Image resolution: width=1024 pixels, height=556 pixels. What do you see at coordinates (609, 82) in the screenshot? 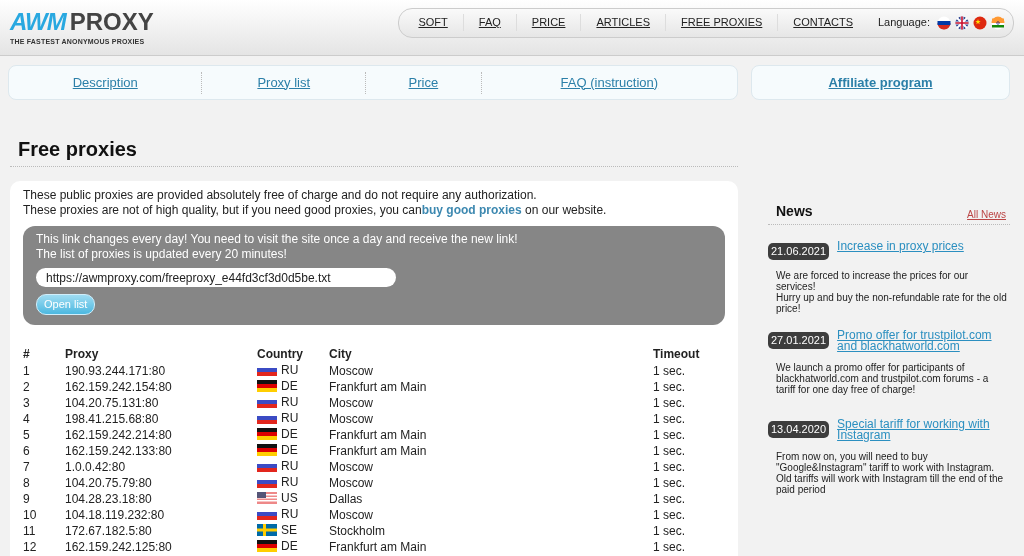
I see `section-link: FAQ (instruction)` at bounding box center [609, 82].